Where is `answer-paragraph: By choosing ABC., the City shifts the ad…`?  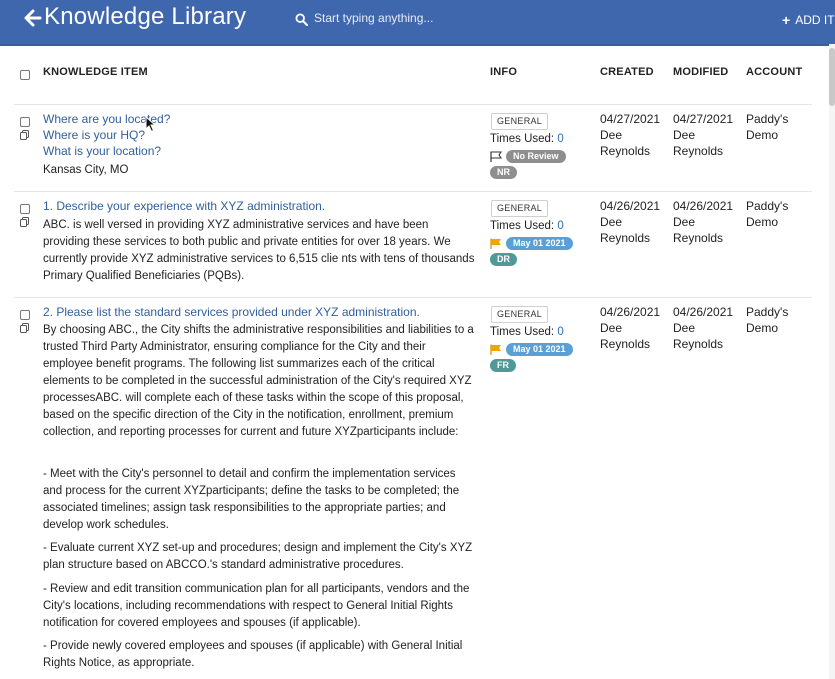
answer-paragraph: By choosing ABC., the City shifts the ad… is located at coordinates (258, 381).